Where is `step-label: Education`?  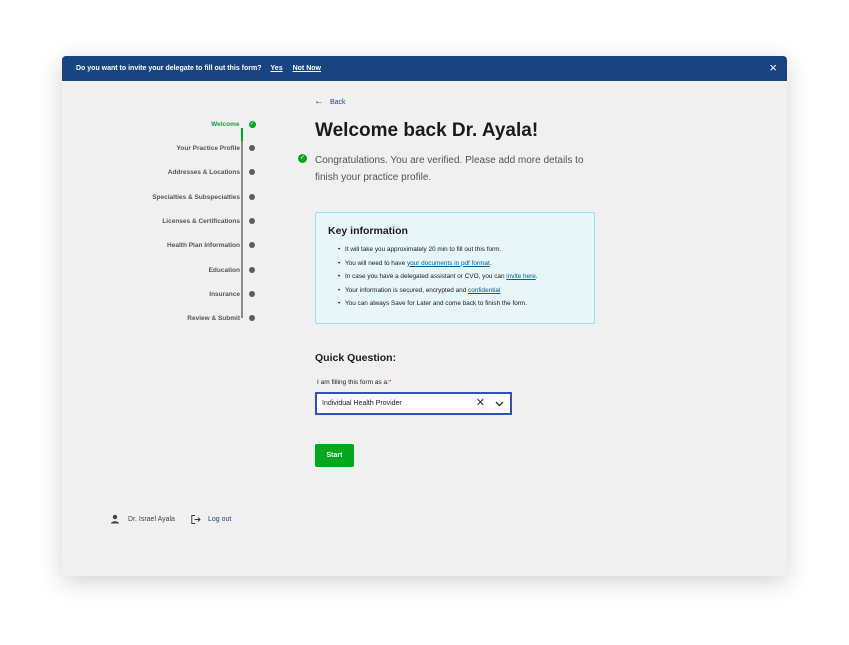
step-label: Education is located at coordinates (224, 270).